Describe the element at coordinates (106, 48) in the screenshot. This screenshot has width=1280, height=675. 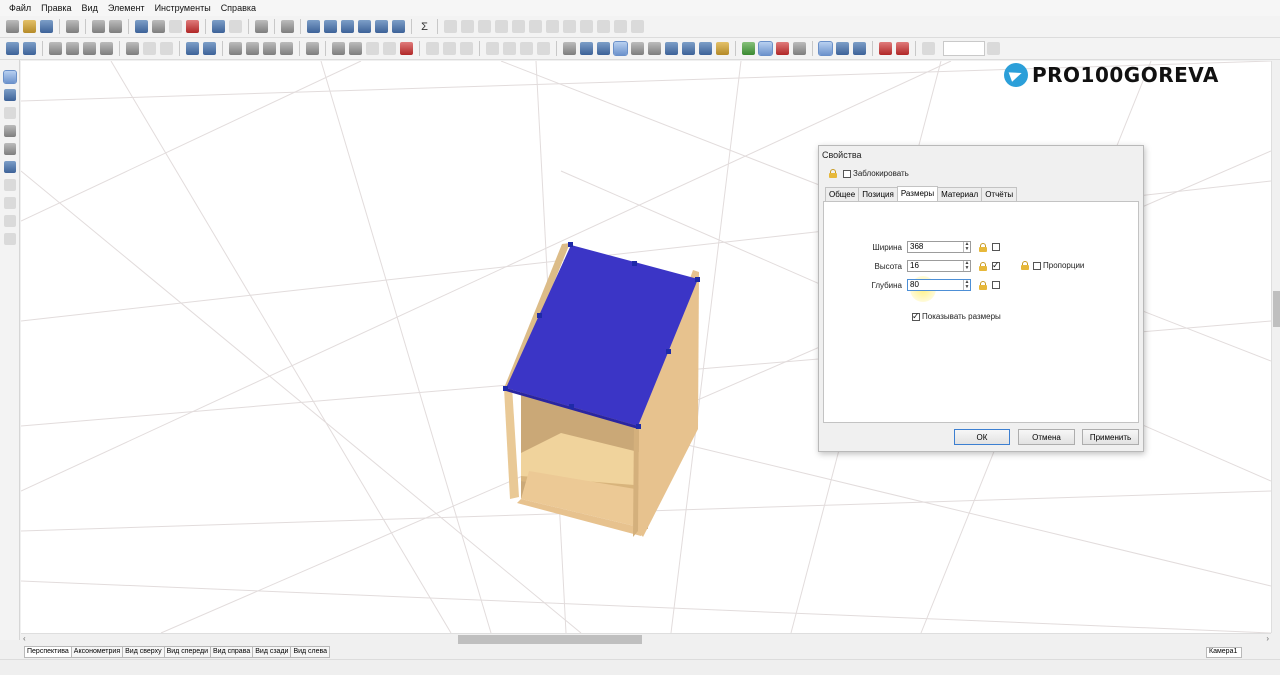
I see `rotate-back-icon` at that location.